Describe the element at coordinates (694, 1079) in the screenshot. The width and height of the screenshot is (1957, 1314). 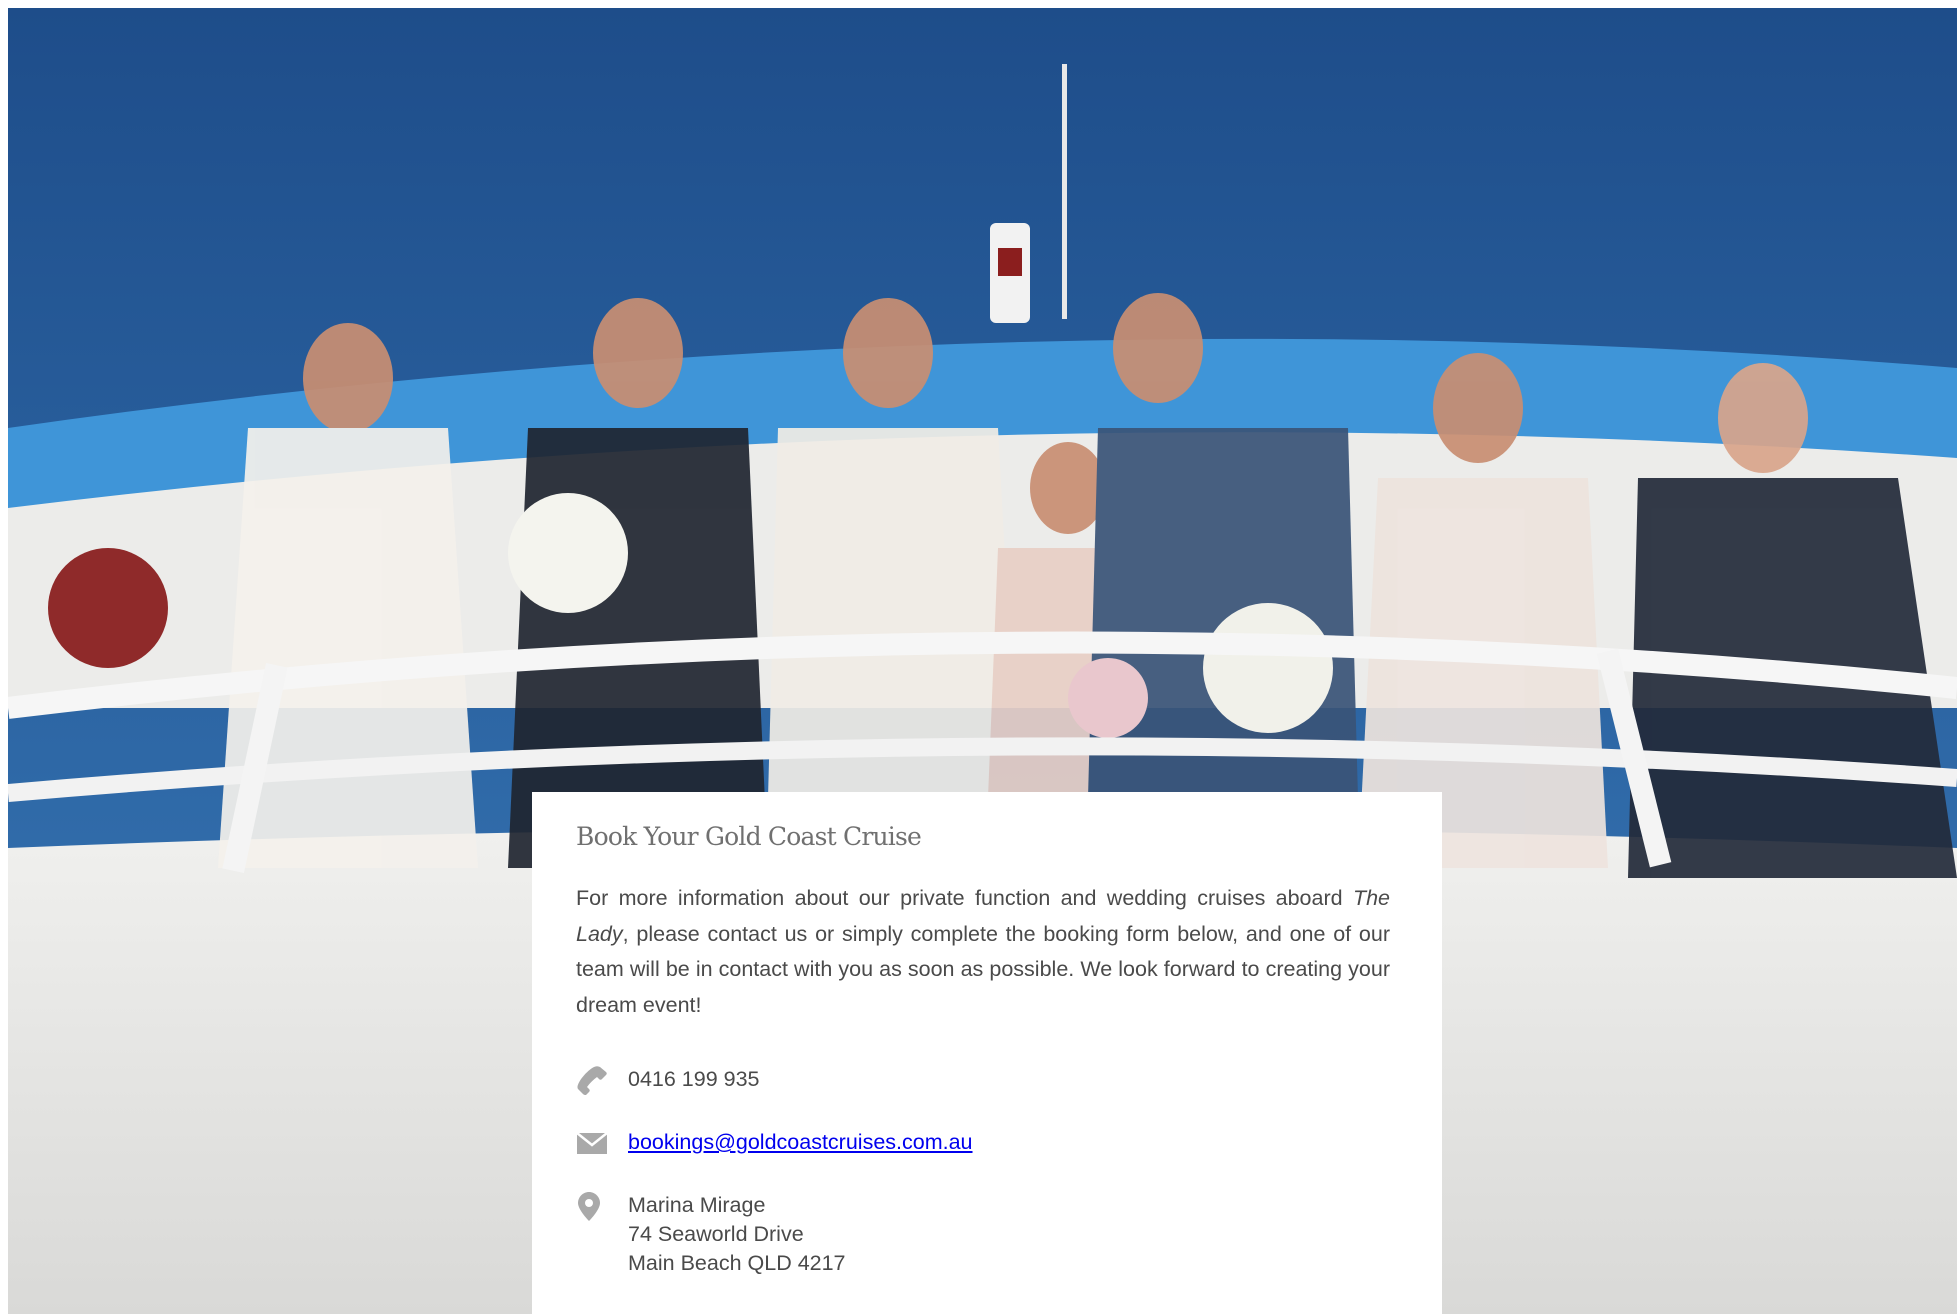
I see `phone-number: 0416 199 935` at that location.